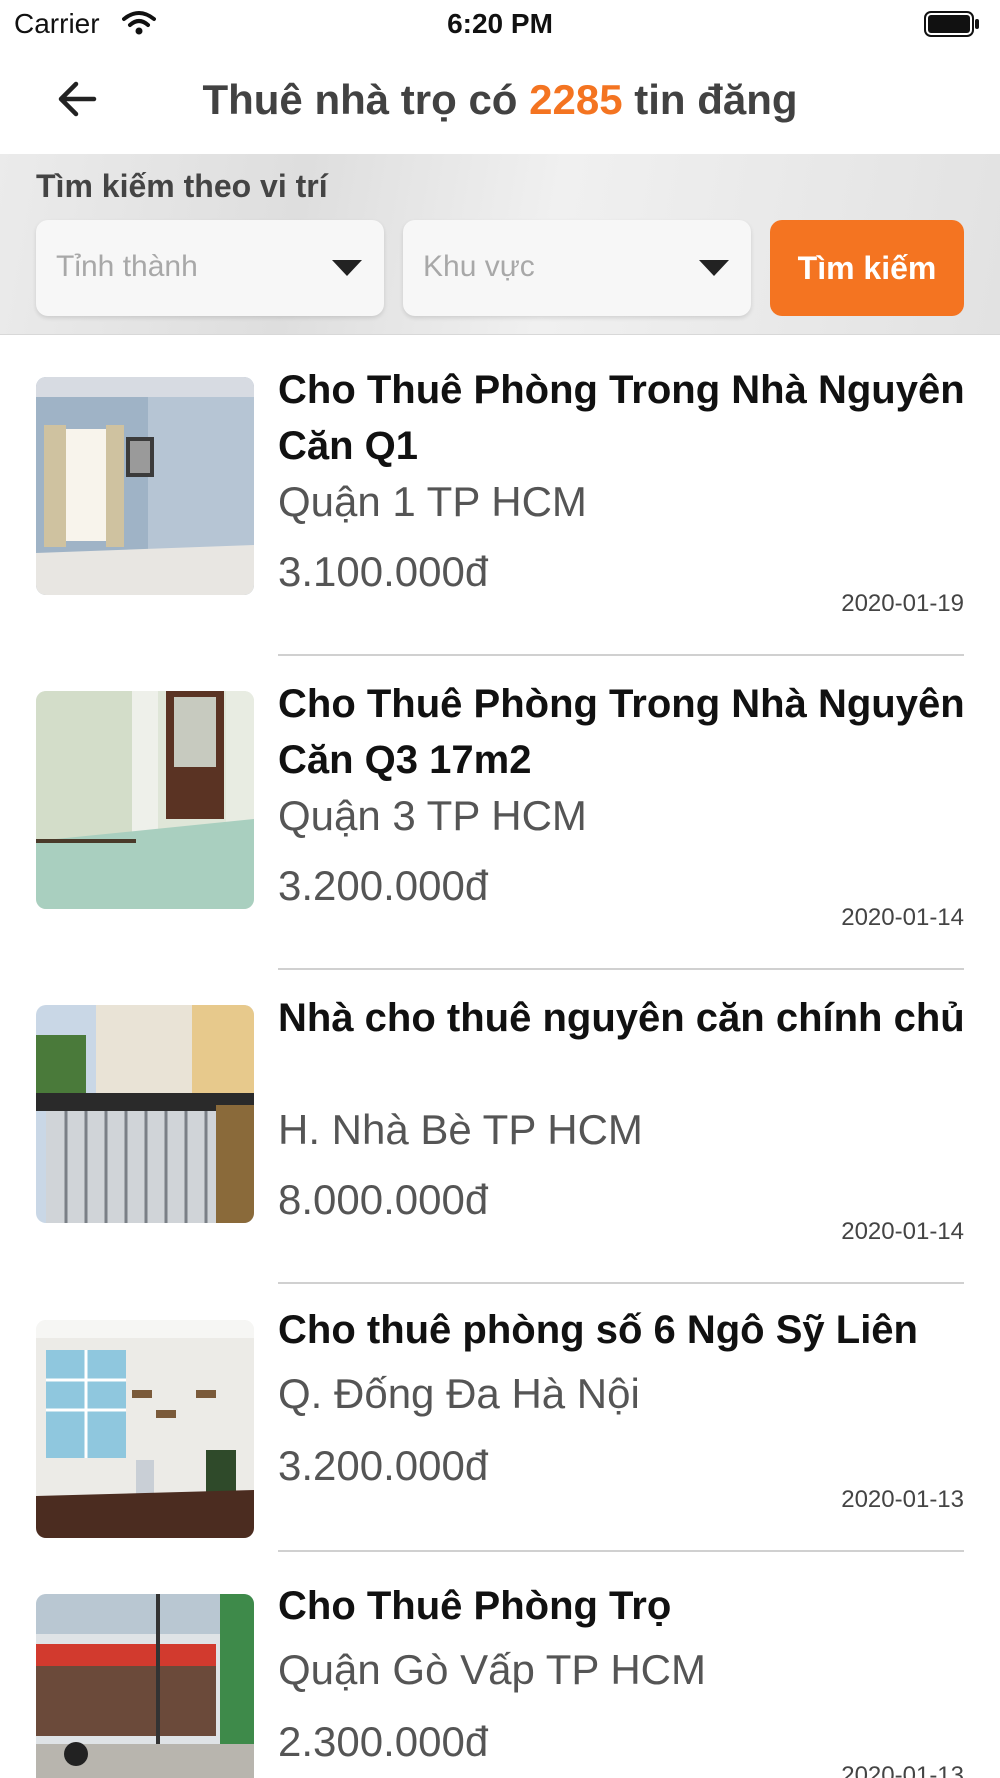 Image resolution: width=1000 pixels, height=1778 pixels. I want to click on listing-location: Quận Gò Vấp TP HCM, so click(492, 1669).